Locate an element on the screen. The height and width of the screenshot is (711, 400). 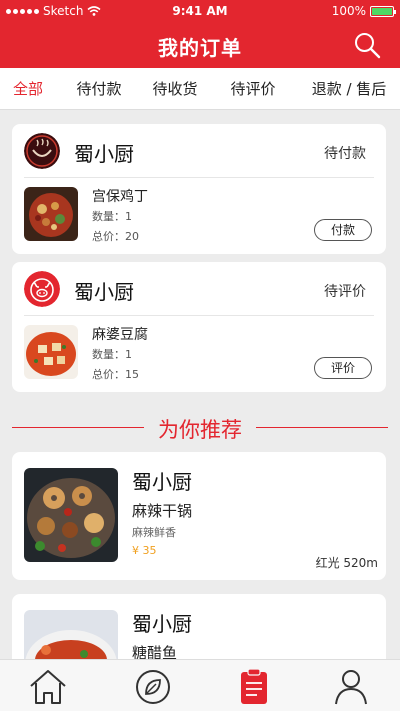
order-tabs: 全部 待付款 待收货 待评价 退款 / 售后 is located at coordinates (200, 89).